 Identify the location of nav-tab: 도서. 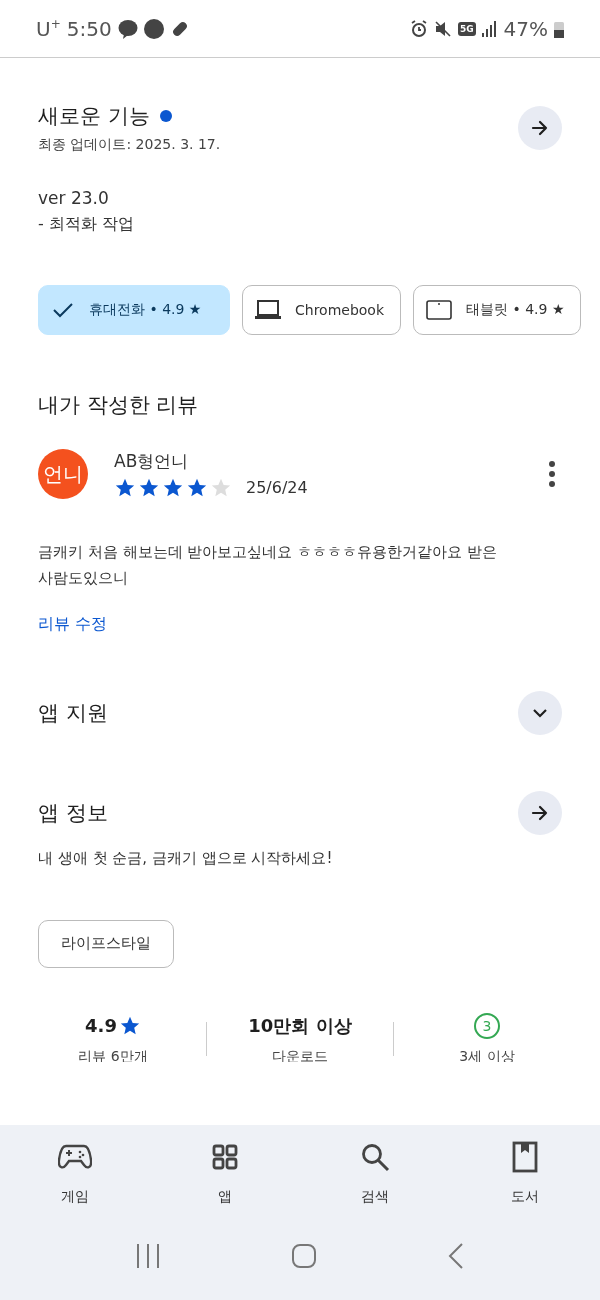
(525, 1173).